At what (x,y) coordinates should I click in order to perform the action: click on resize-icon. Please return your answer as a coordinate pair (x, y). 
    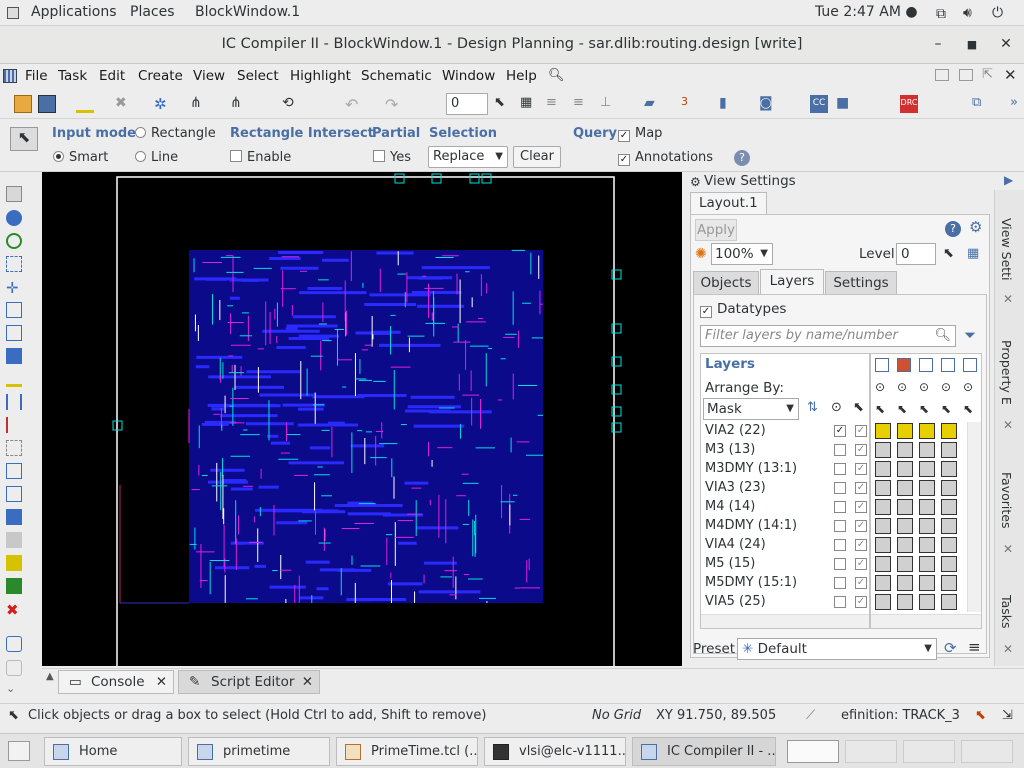
    Looking at the image, I should click on (14, 310).